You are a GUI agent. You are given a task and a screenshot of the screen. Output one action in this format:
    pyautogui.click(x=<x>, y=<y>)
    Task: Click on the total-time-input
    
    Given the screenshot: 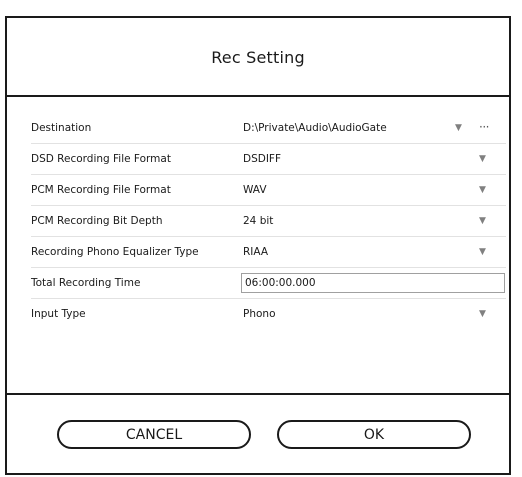 What is the action you would take?
    pyautogui.click(x=373, y=283)
    